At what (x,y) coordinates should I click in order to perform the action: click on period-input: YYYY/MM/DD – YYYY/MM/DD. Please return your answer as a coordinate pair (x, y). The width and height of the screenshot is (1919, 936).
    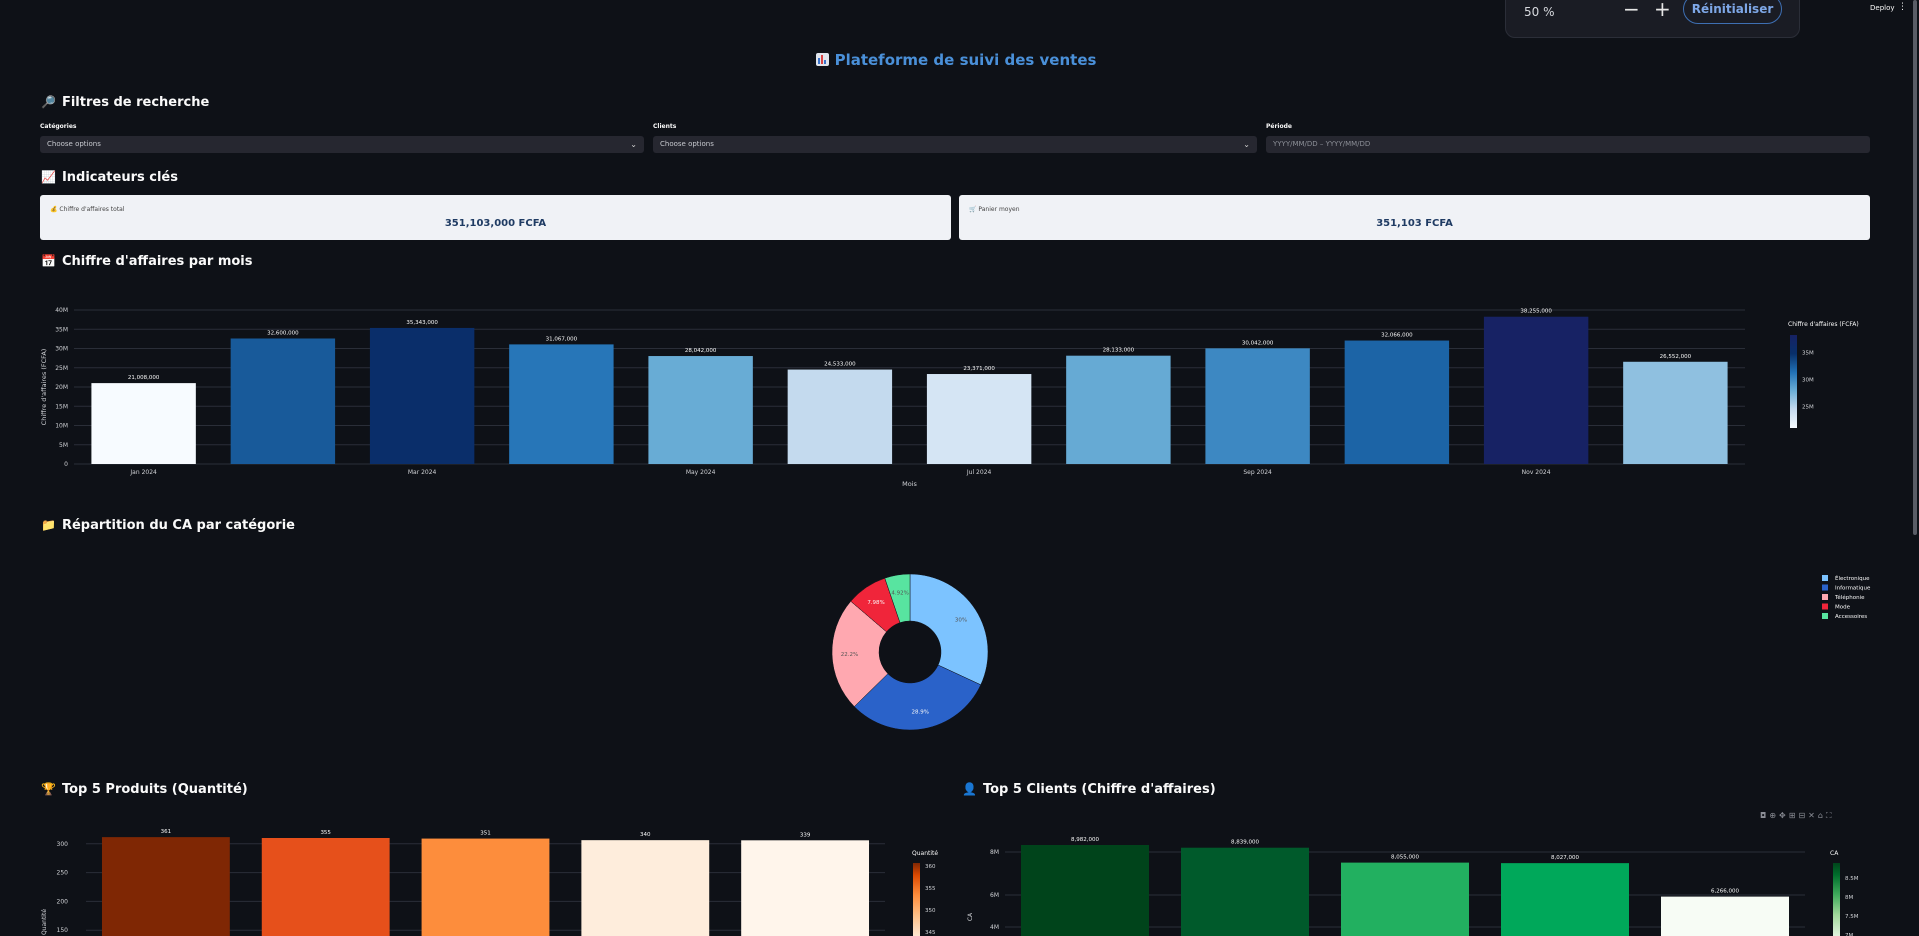
    Looking at the image, I should click on (1568, 144).